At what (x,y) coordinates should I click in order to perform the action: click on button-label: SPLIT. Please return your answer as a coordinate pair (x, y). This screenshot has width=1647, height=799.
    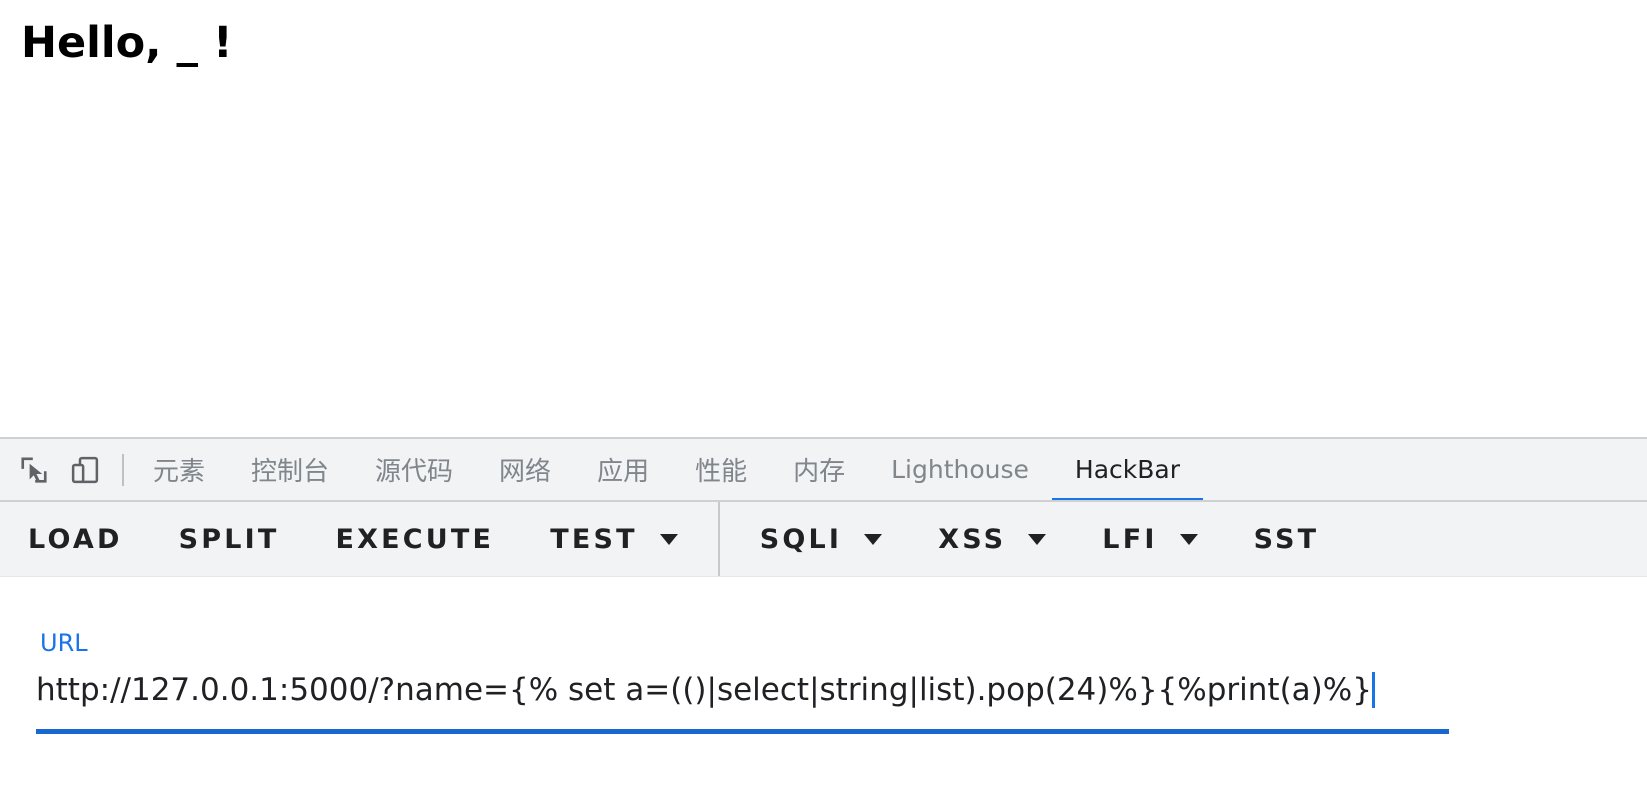
    Looking at the image, I should click on (229, 539).